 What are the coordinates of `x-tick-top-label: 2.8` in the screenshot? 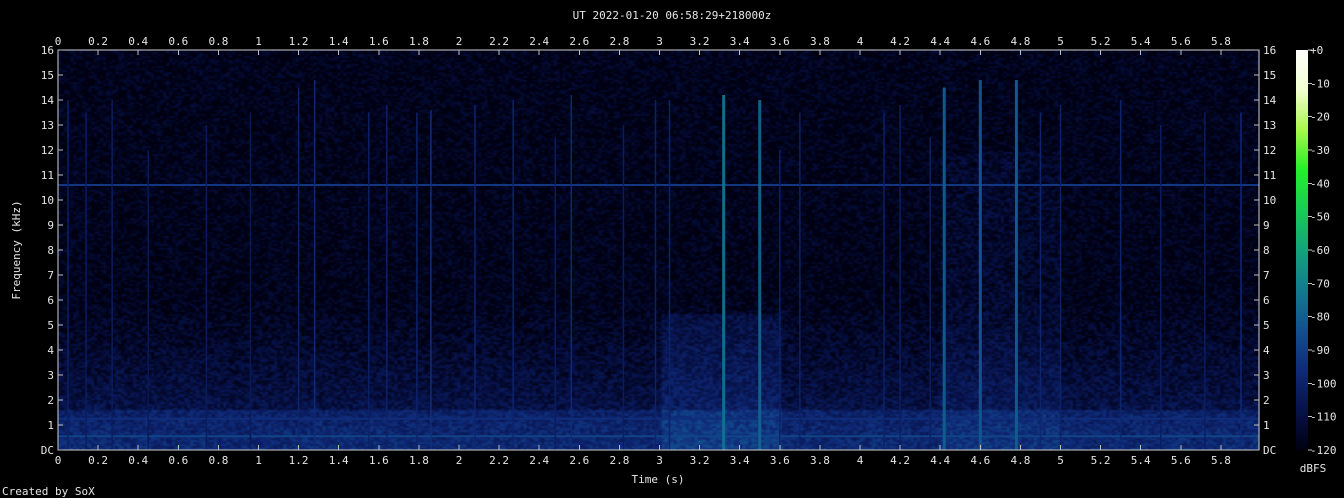 It's located at (619, 41).